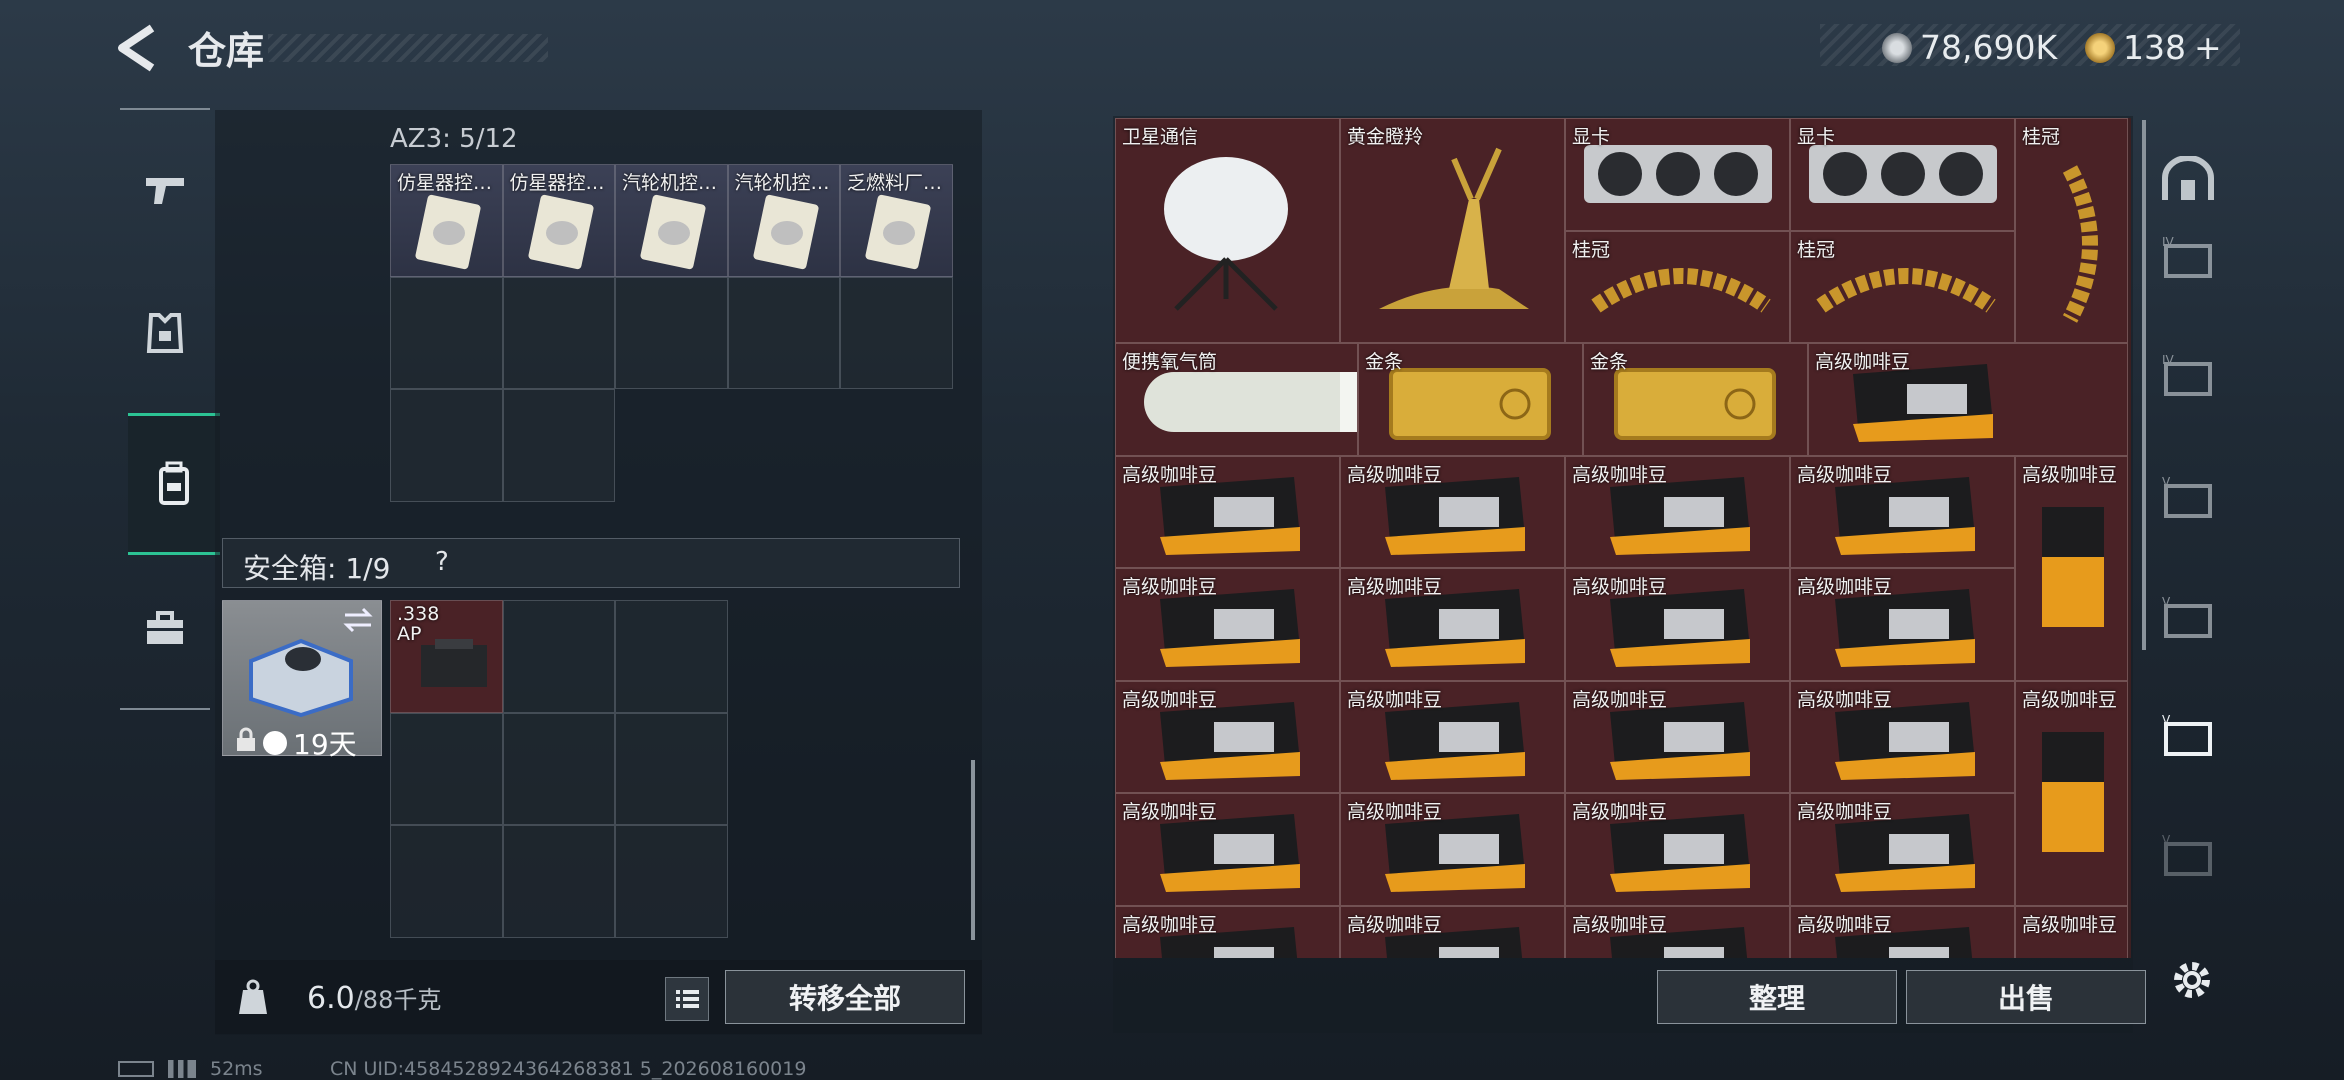 The width and height of the screenshot is (2344, 1080). Describe the element at coordinates (2188, 736) in the screenshot. I see `stash-tab-5c: V` at that location.